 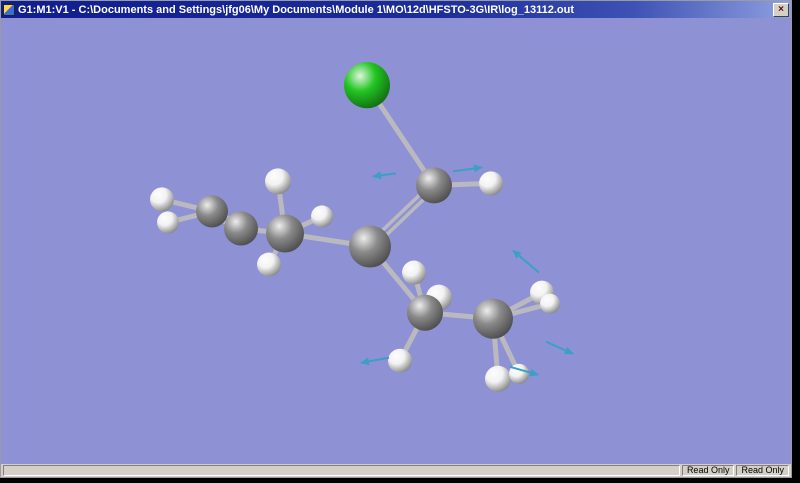 I want to click on status-readonly-1: Read Only, so click(x=708, y=470).